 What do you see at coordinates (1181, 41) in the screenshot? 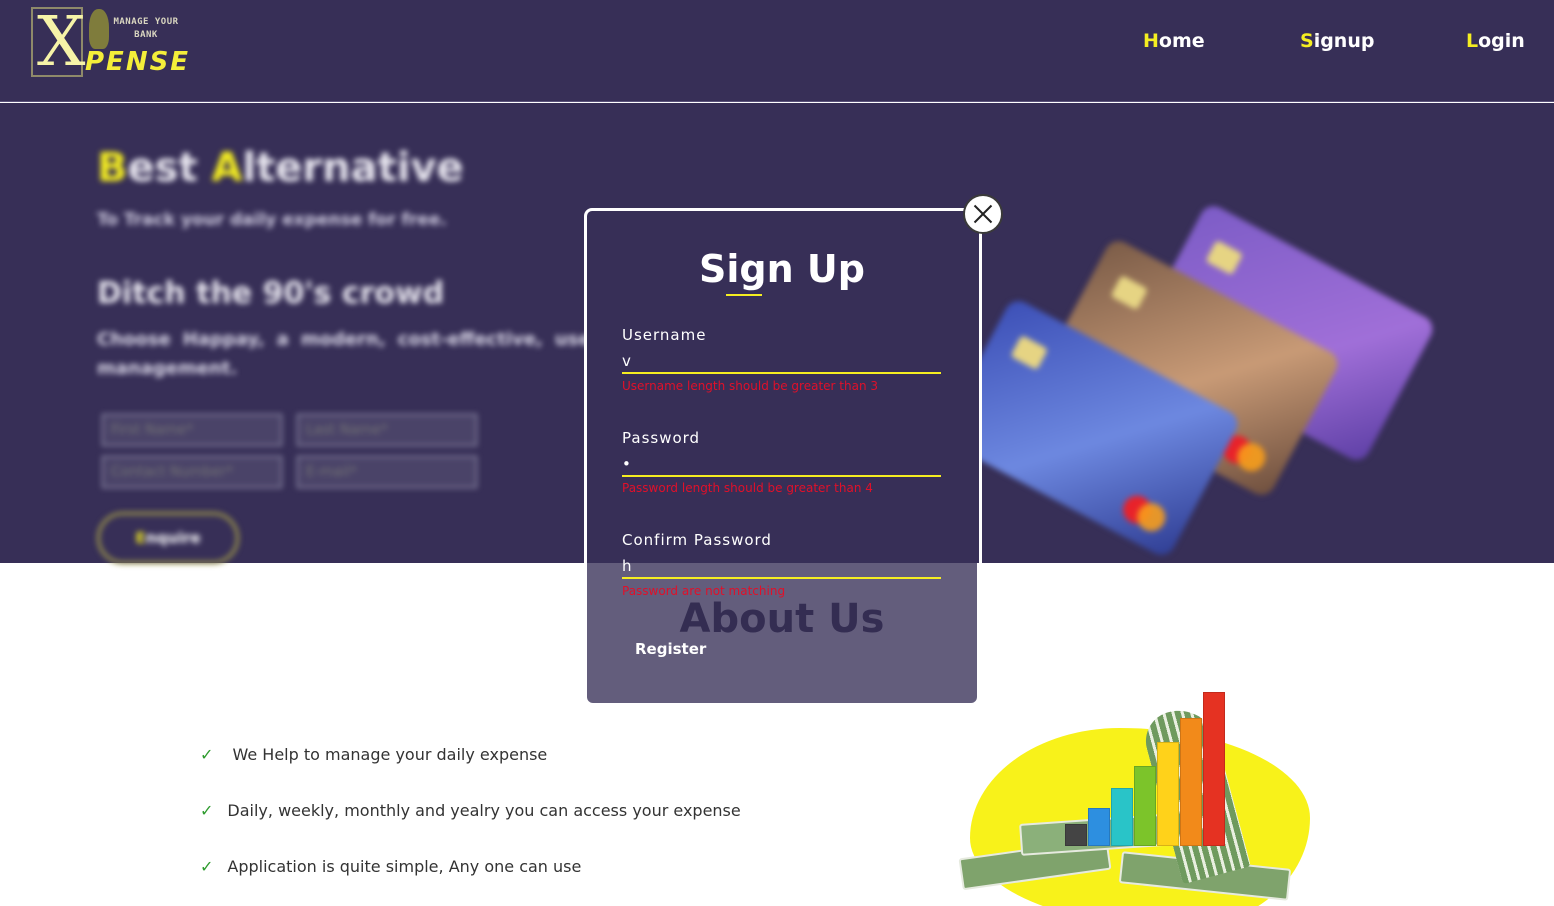
I see `nav-home-text: ome` at bounding box center [1181, 41].